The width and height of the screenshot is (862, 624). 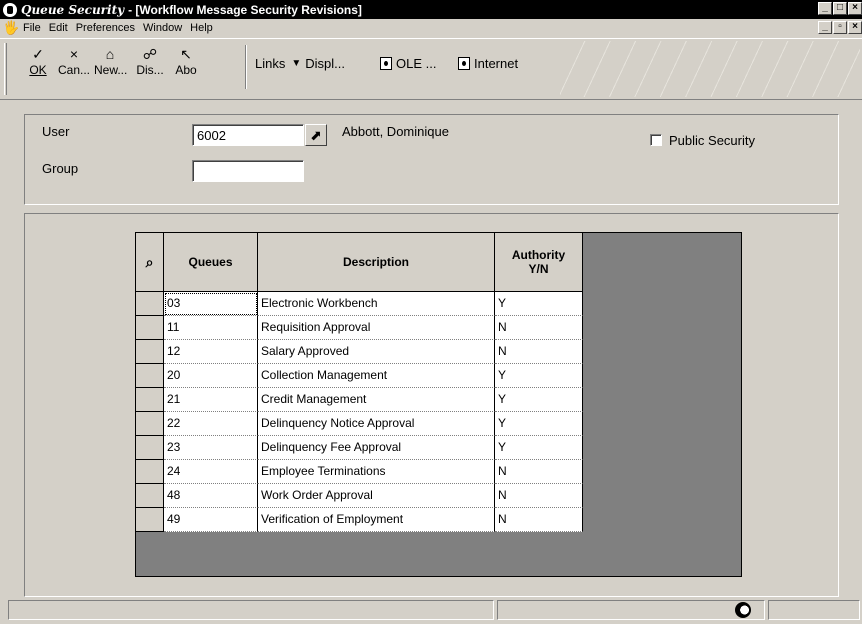 I want to click on table-row: 03 Electronic Workbench Y, so click(x=359, y=304).